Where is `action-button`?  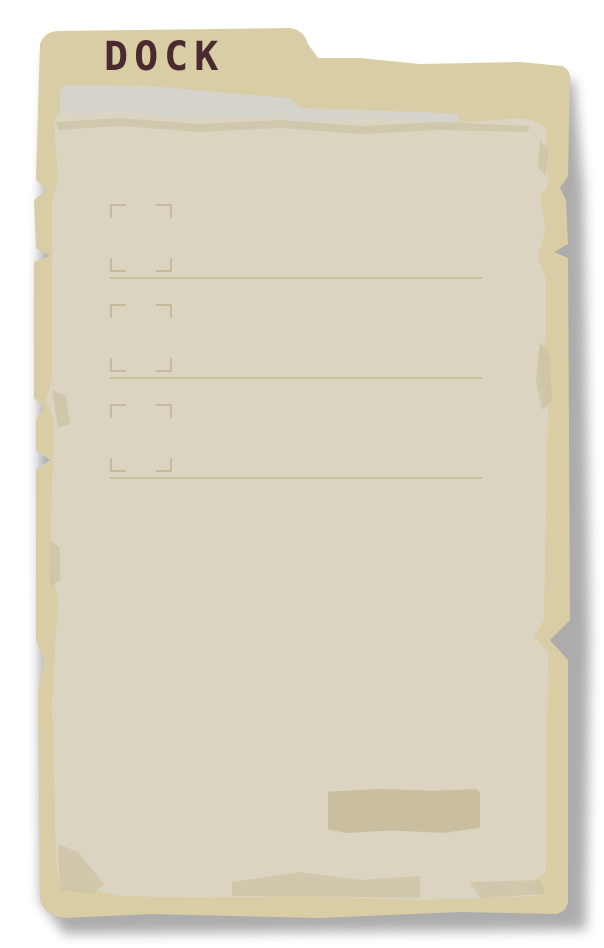 action-button is located at coordinates (404, 811).